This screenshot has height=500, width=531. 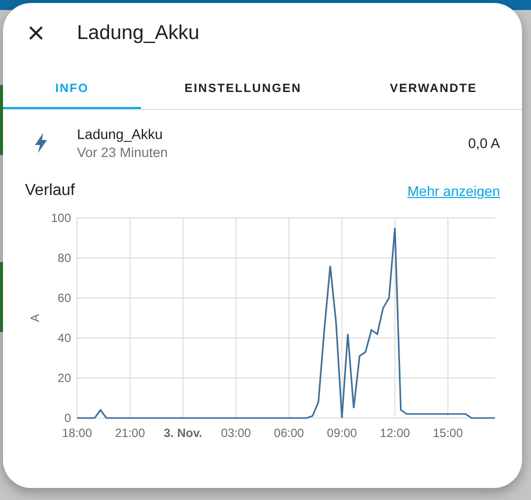 I want to click on y-axis-label: A, so click(x=35, y=318).